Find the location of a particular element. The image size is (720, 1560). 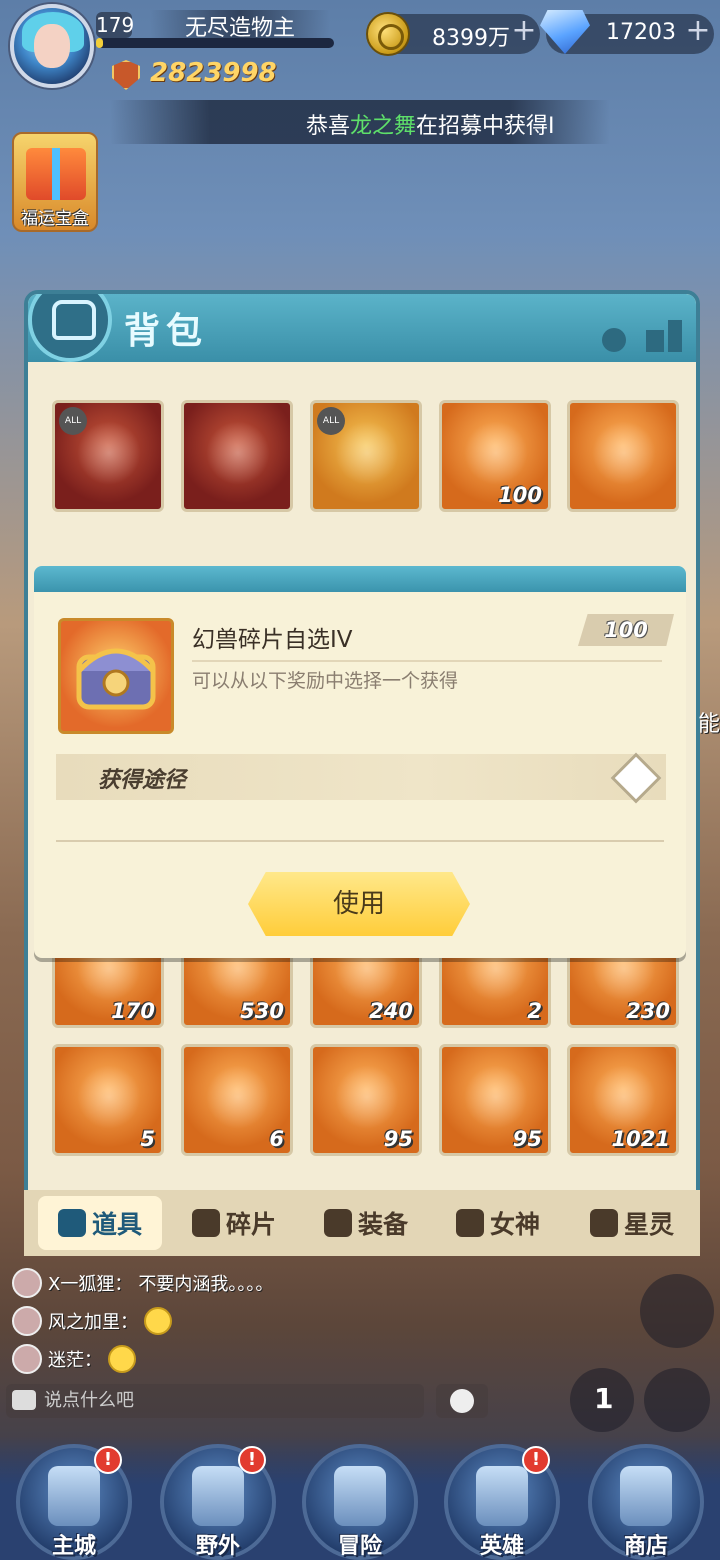

player-level: 179 is located at coordinates (115, 25).